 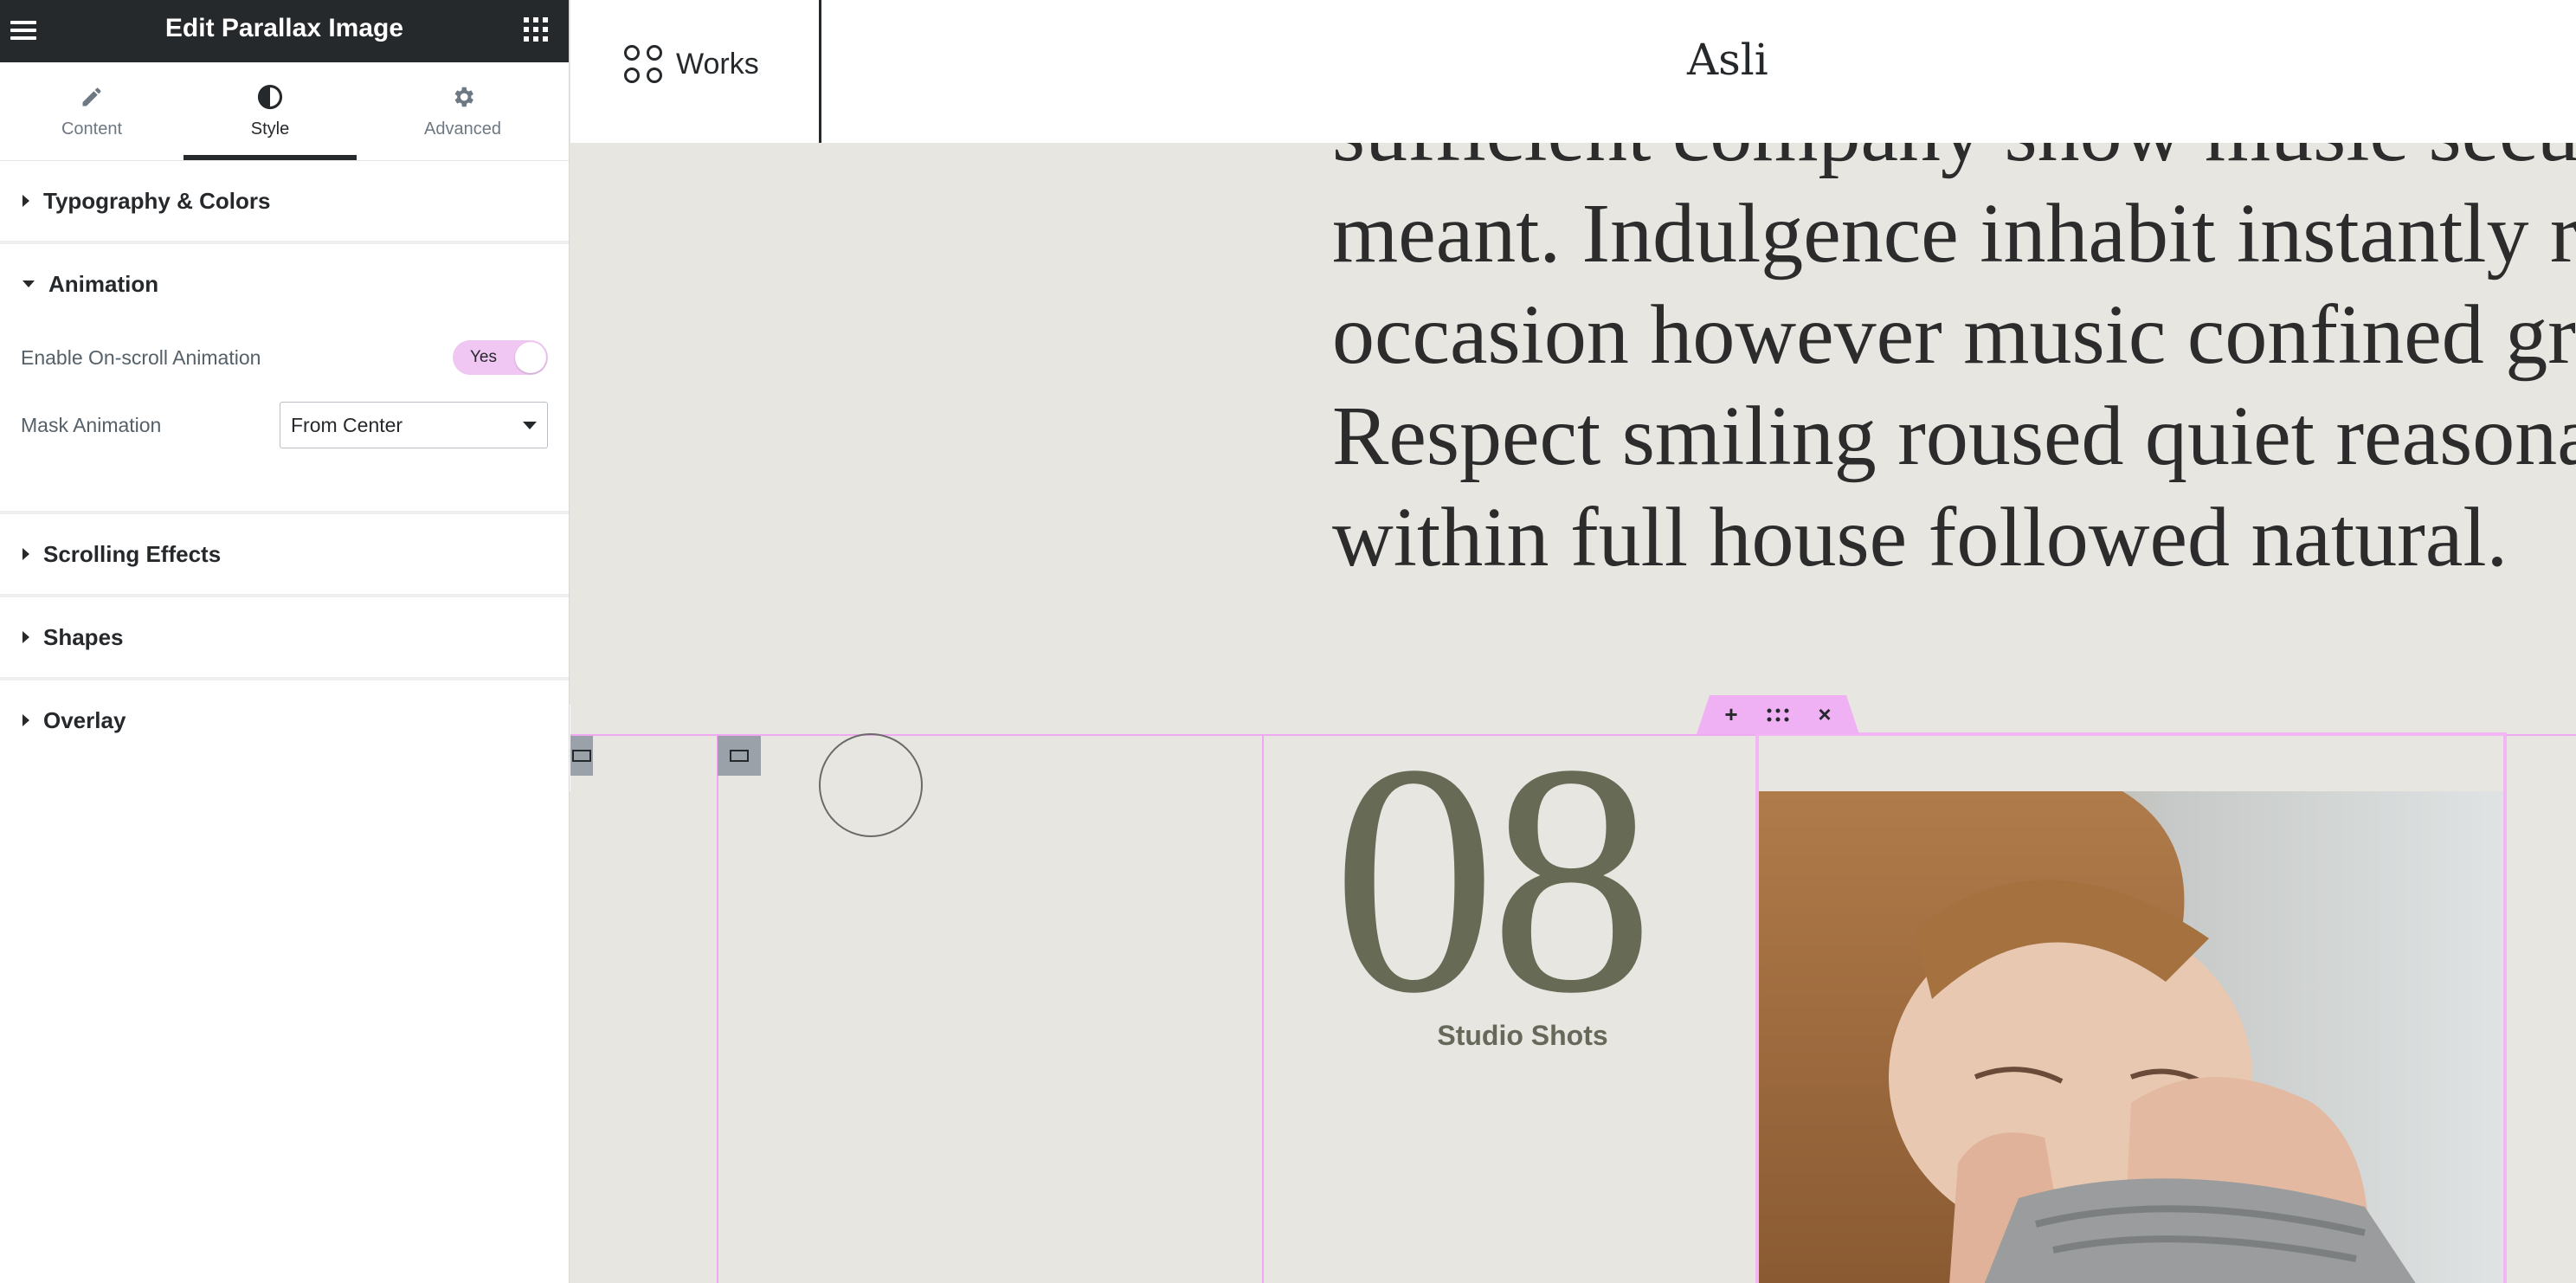 I want to click on section-shapes: Shapes, so click(x=284, y=638).